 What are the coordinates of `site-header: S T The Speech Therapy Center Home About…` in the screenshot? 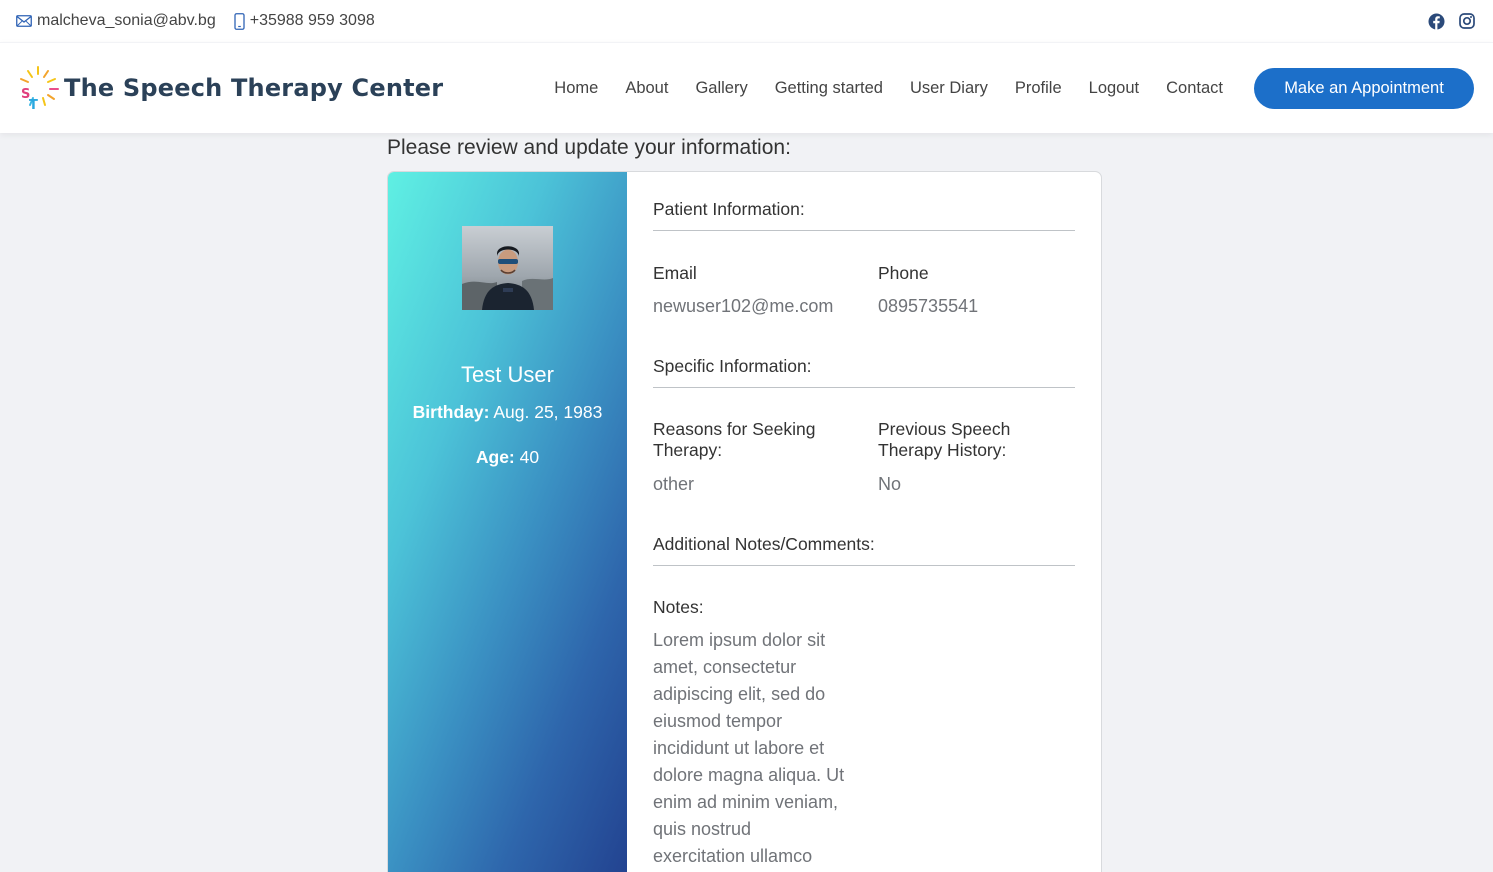 It's located at (746, 87).